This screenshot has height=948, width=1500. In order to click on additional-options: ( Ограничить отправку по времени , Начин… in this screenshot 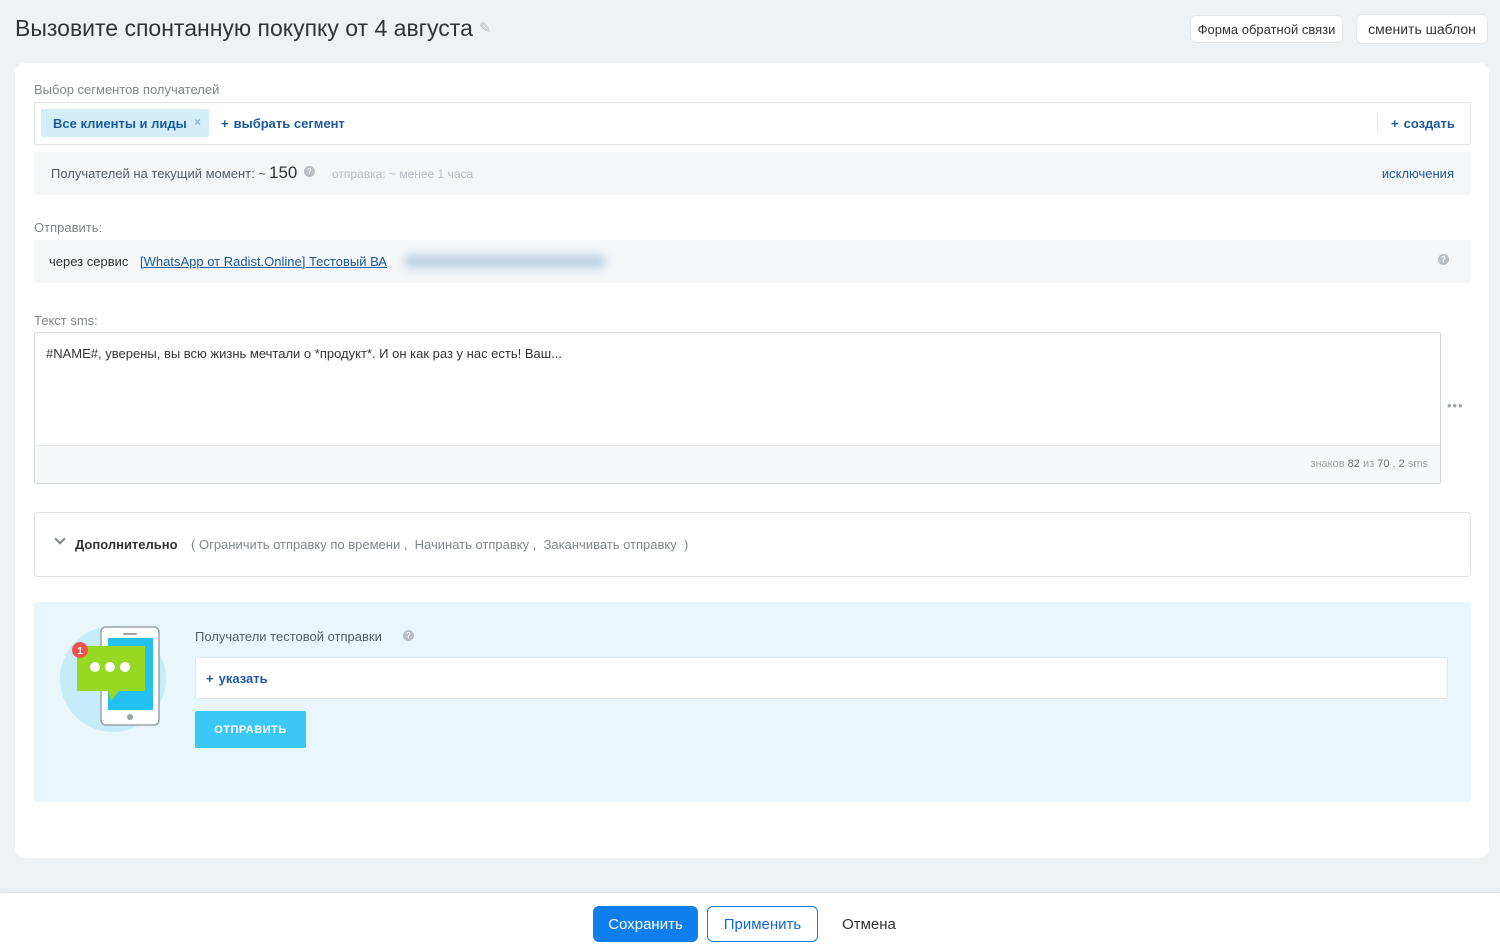, I will do `click(440, 544)`.